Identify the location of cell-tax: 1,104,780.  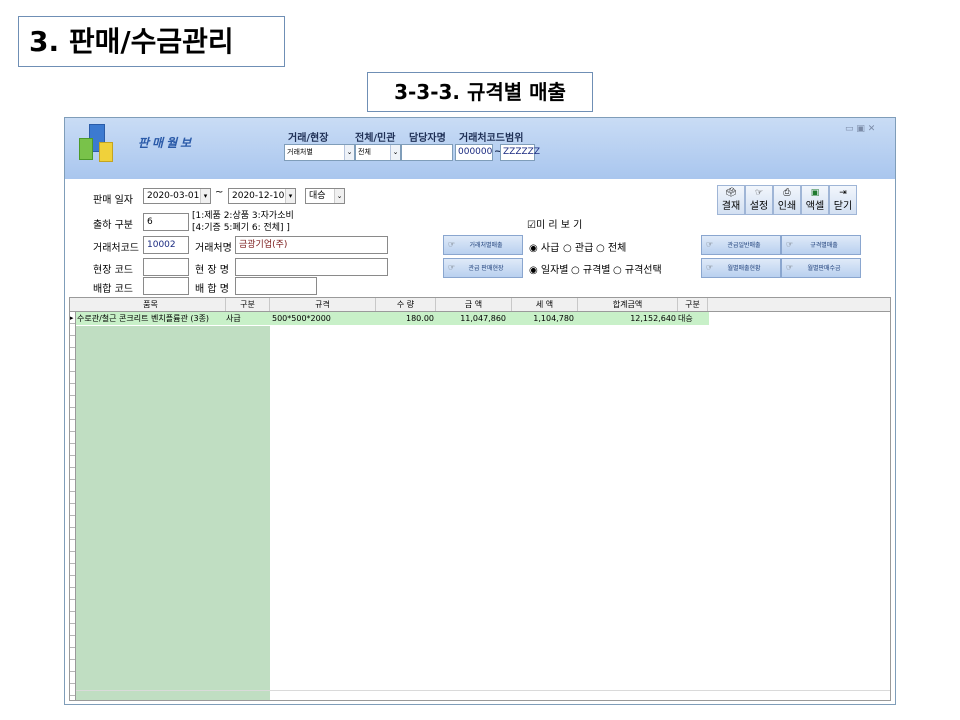
(553, 318).